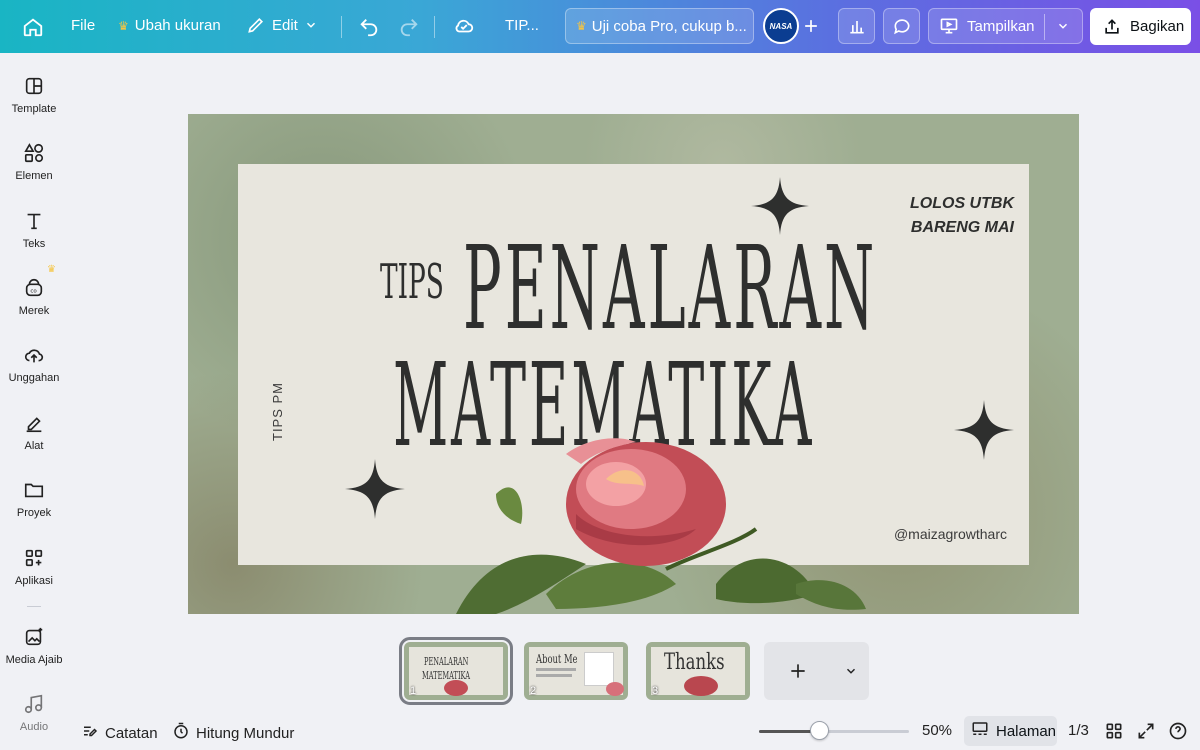 The image size is (1200, 750). What do you see at coordinates (962, 203) in the screenshot?
I see `brand-line-1: LOLOS UTBK` at bounding box center [962, 203].